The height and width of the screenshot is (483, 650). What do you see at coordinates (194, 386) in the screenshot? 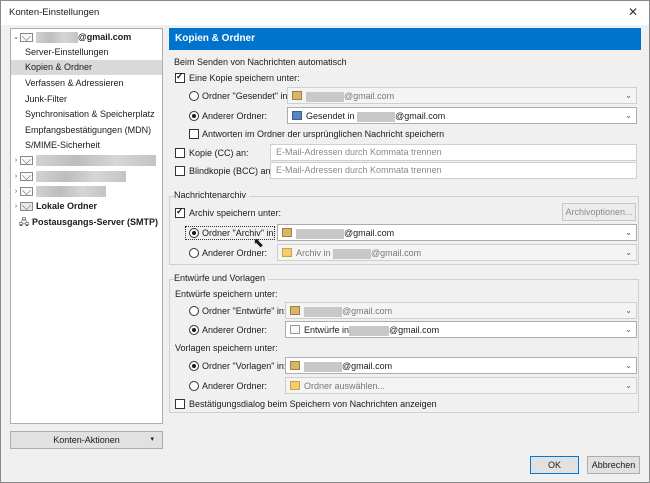
I see `templates-other-radio` at bounding box center [194, 386].